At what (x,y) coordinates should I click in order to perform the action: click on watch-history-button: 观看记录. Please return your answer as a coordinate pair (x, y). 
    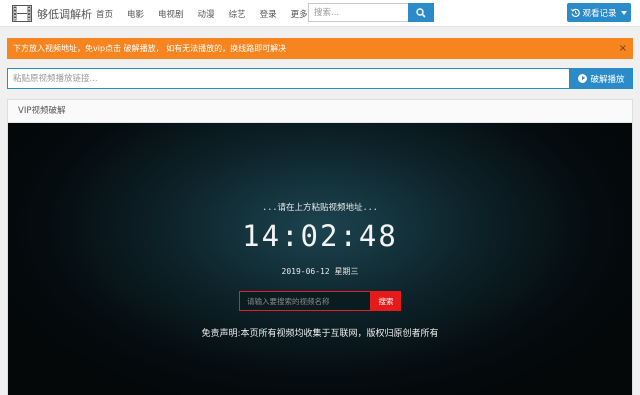
    Looking at the image, I should click on (599, 12).